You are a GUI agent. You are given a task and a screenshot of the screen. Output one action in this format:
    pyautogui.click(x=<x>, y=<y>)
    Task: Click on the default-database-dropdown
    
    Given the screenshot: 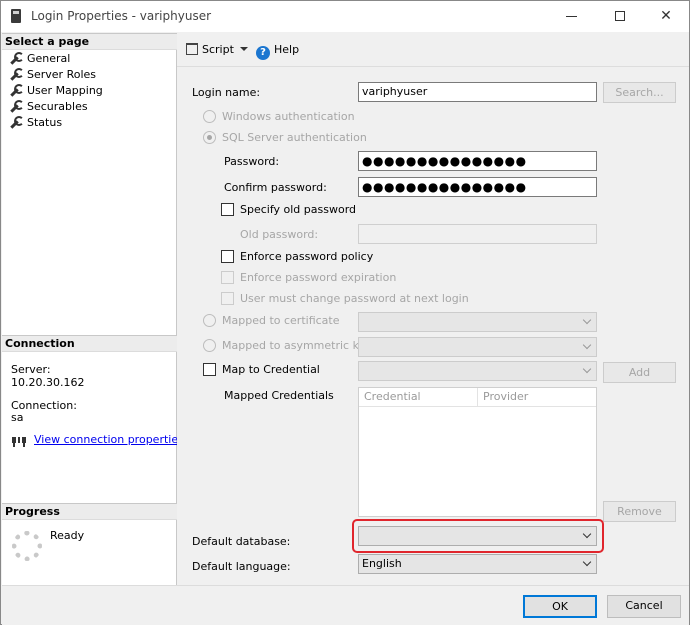 What is the action you would take?
    pyautogui.click(x=477, y=536)
    